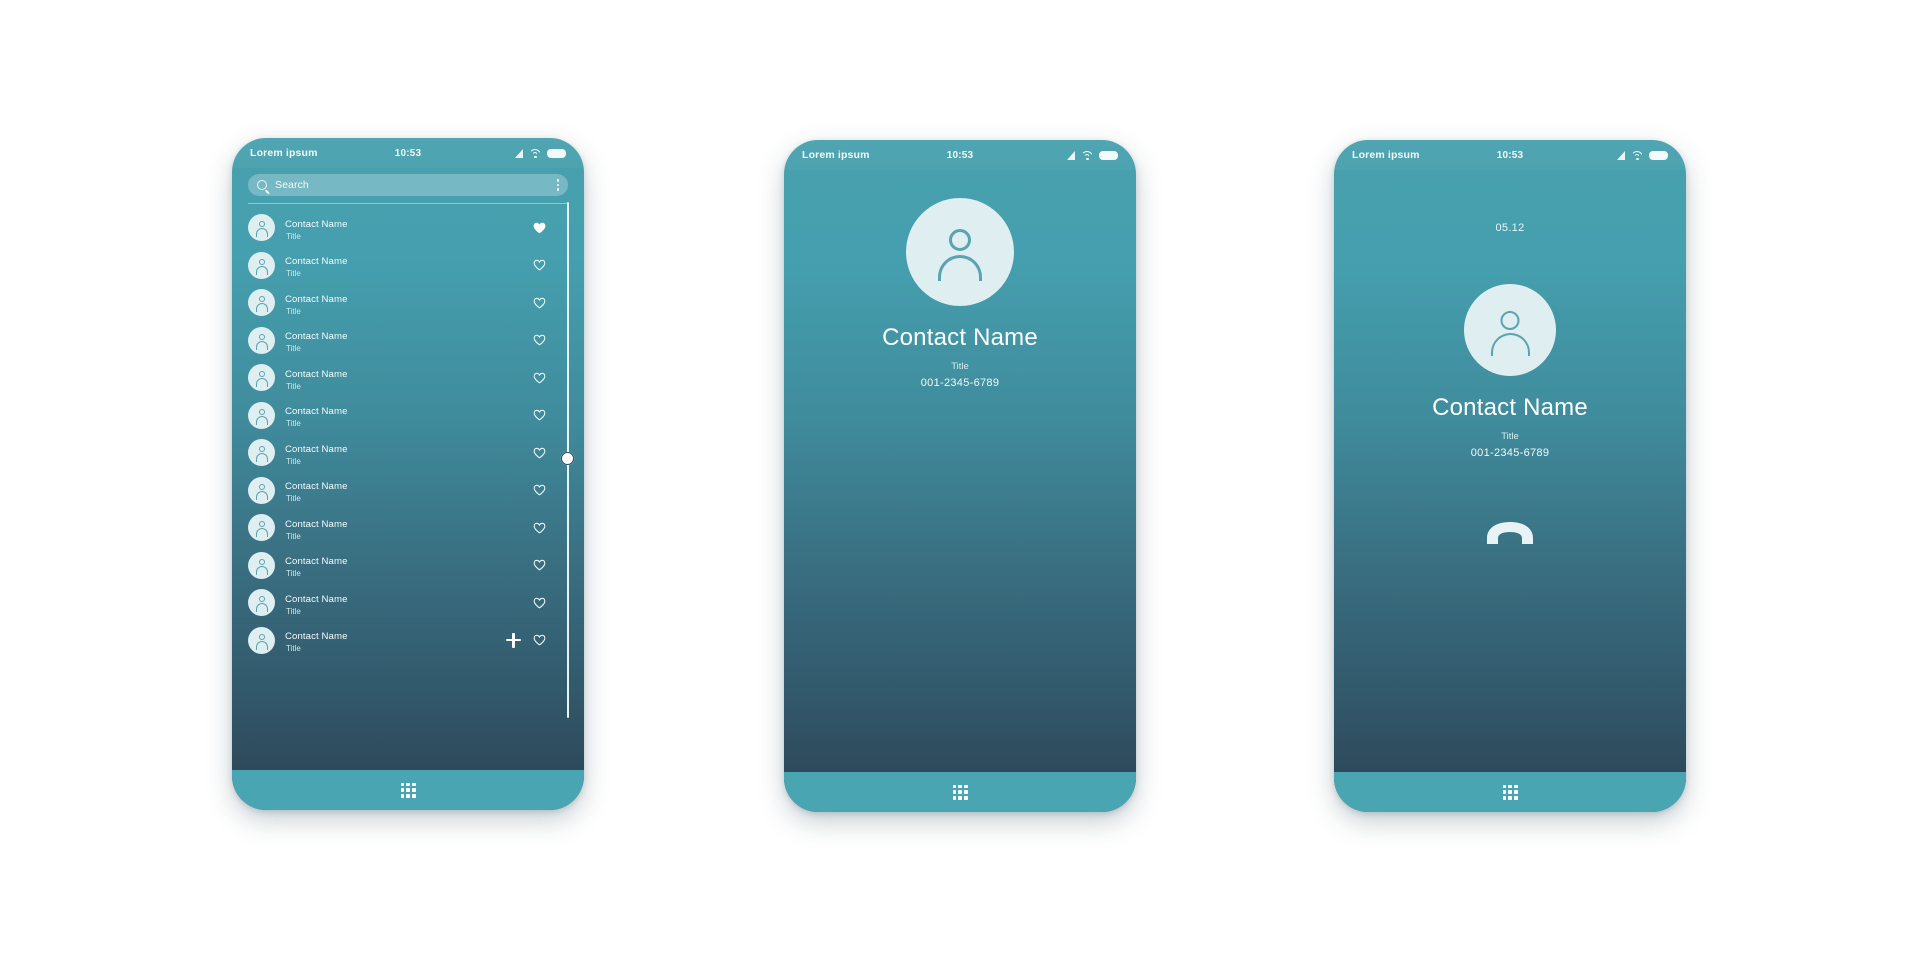 Image resolution: width=1920 pixels, height=960 pixels. Describe the element at coordinates (1510, 228) in the screenshot. I see `call-timer: 05.12` at that location.